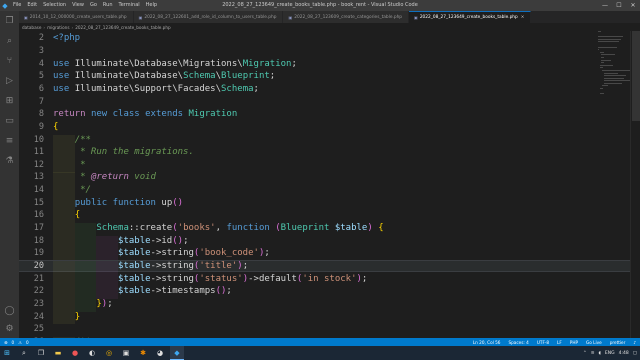  What do you see at coordinates (329, 266) in the screenshot?
I see `code-line: 20 $table->string('title');` at bounding box center [329, 266].